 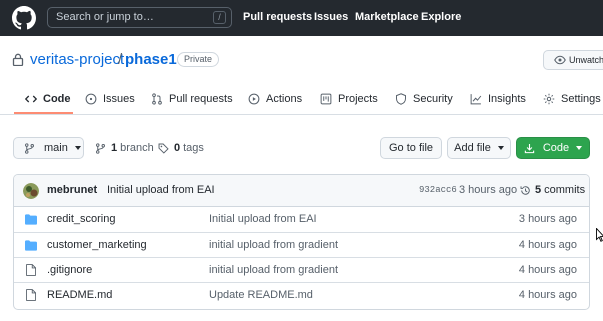 I want to click on tab-settings-label: Settings, so click(x=581, y=99).